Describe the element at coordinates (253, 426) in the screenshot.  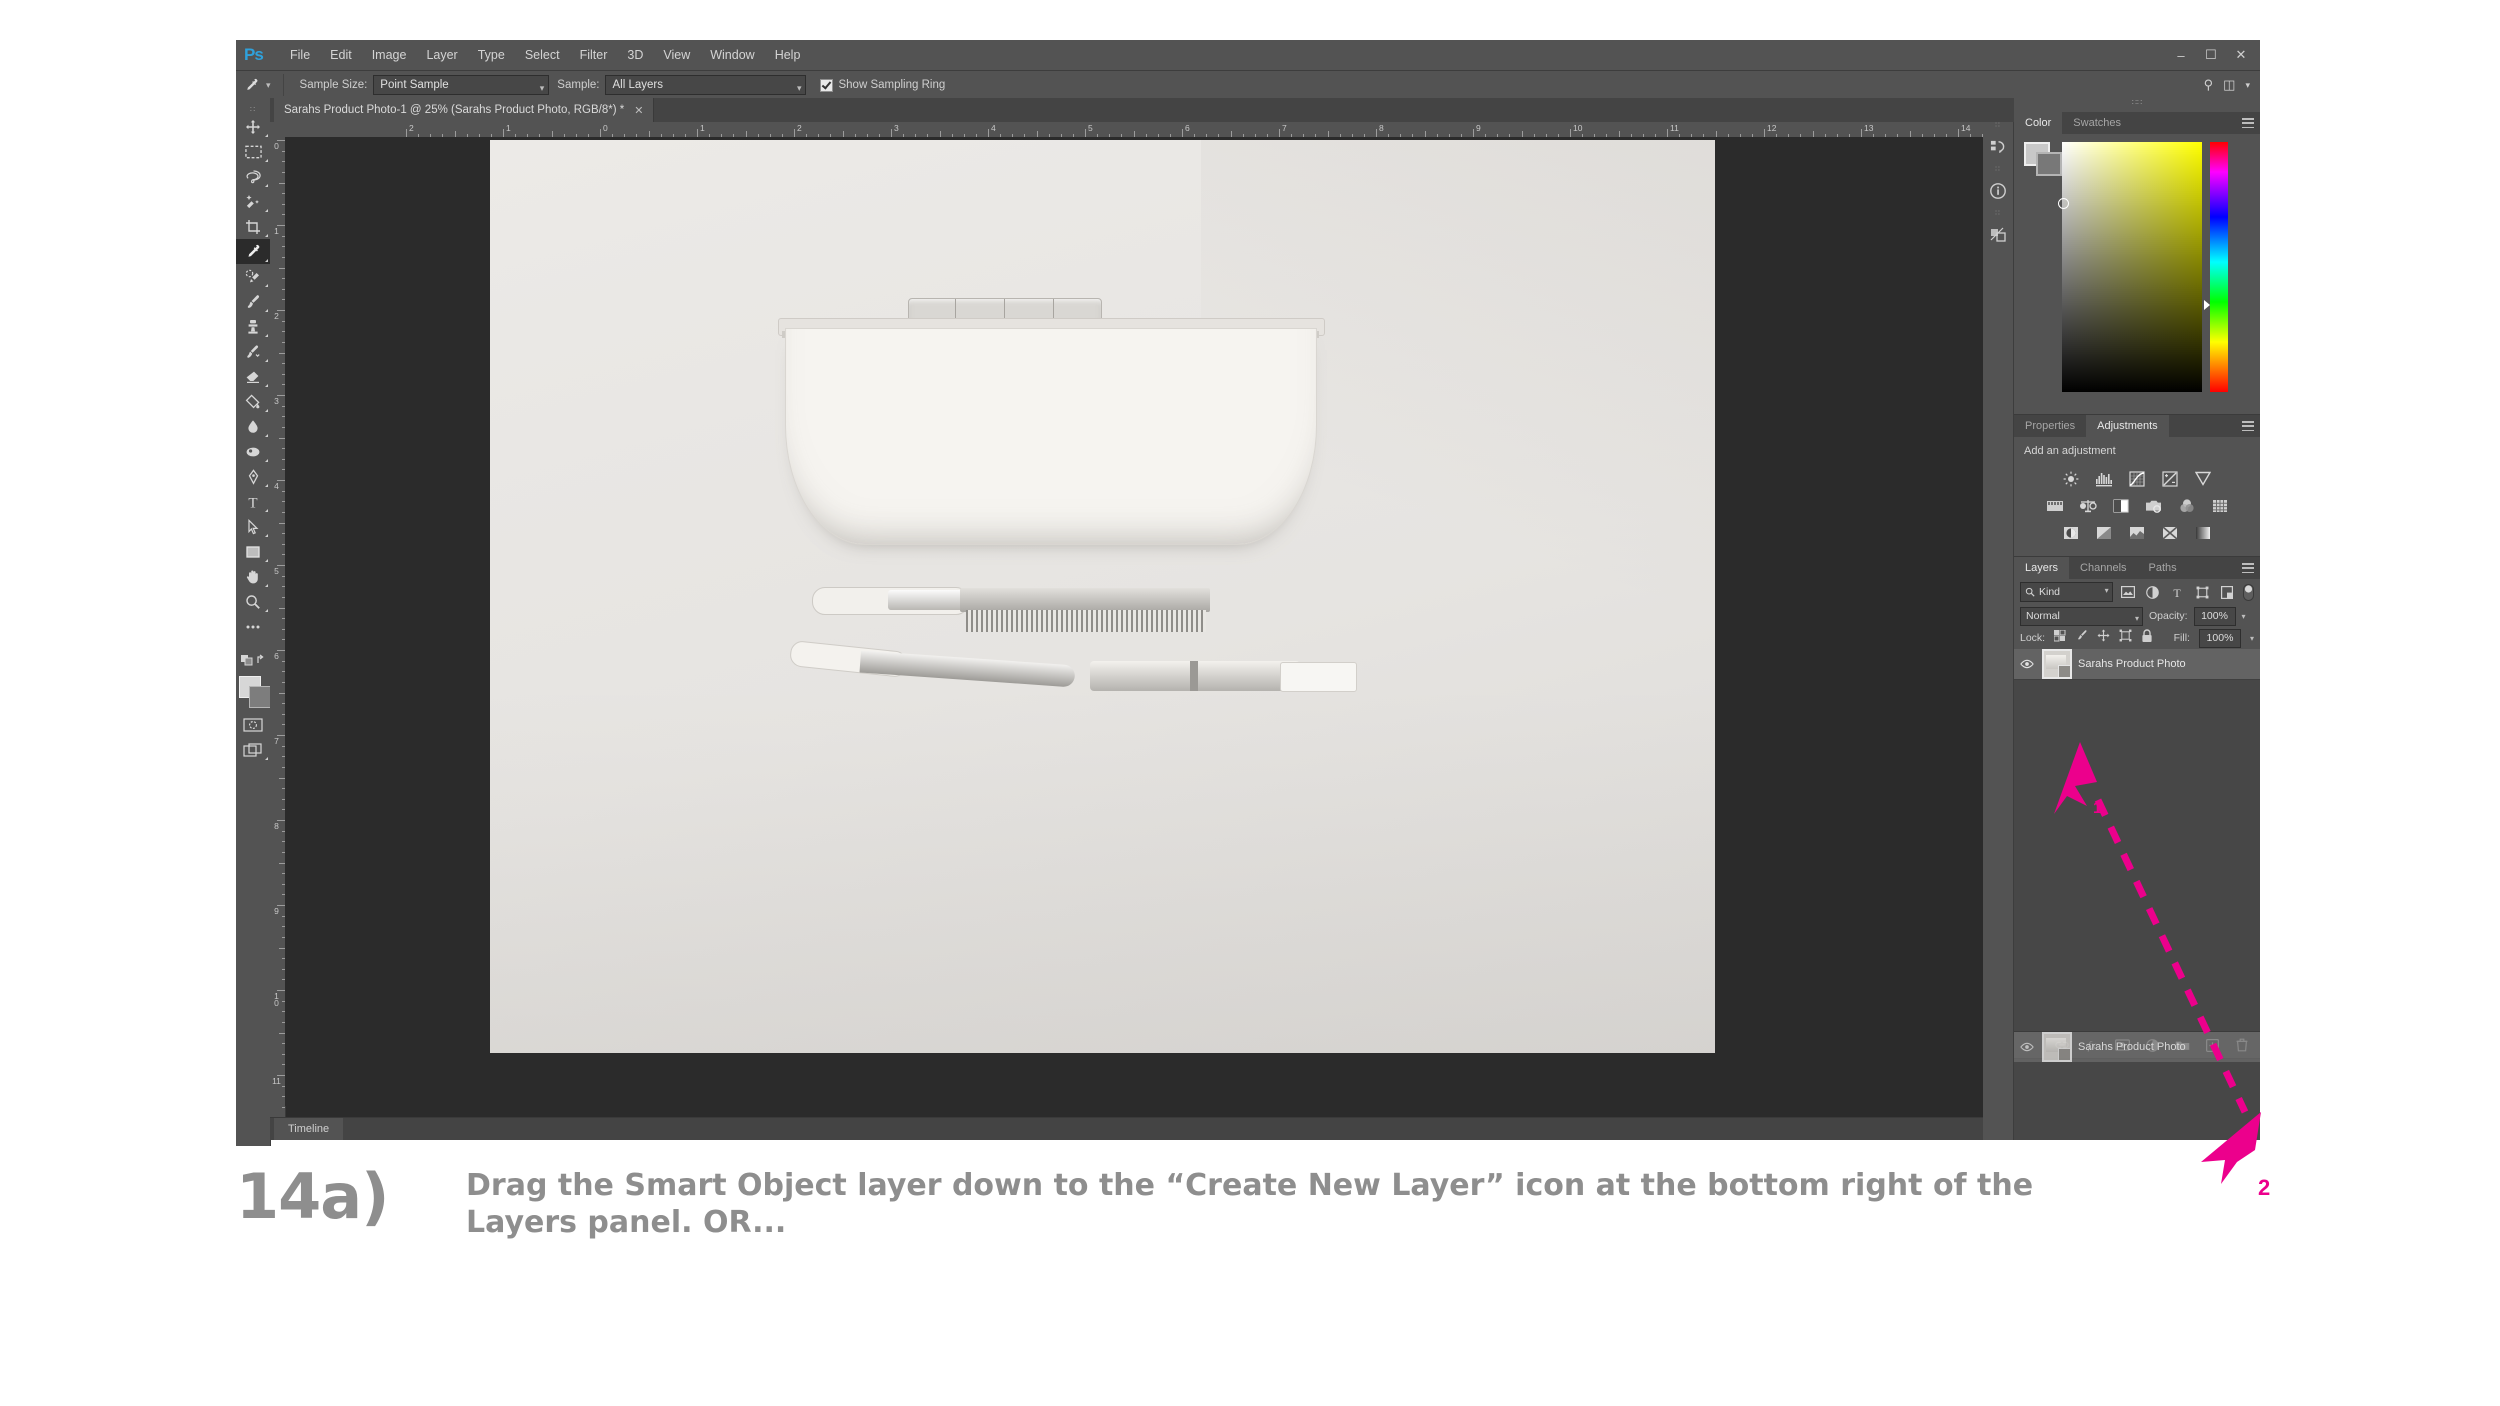
I see `blur-tool` at that location.